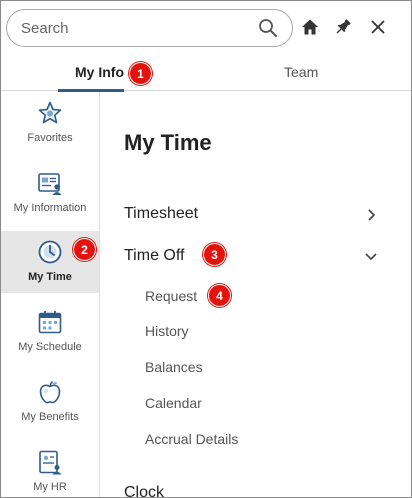  I want to click on search-input, so click(131, 28).